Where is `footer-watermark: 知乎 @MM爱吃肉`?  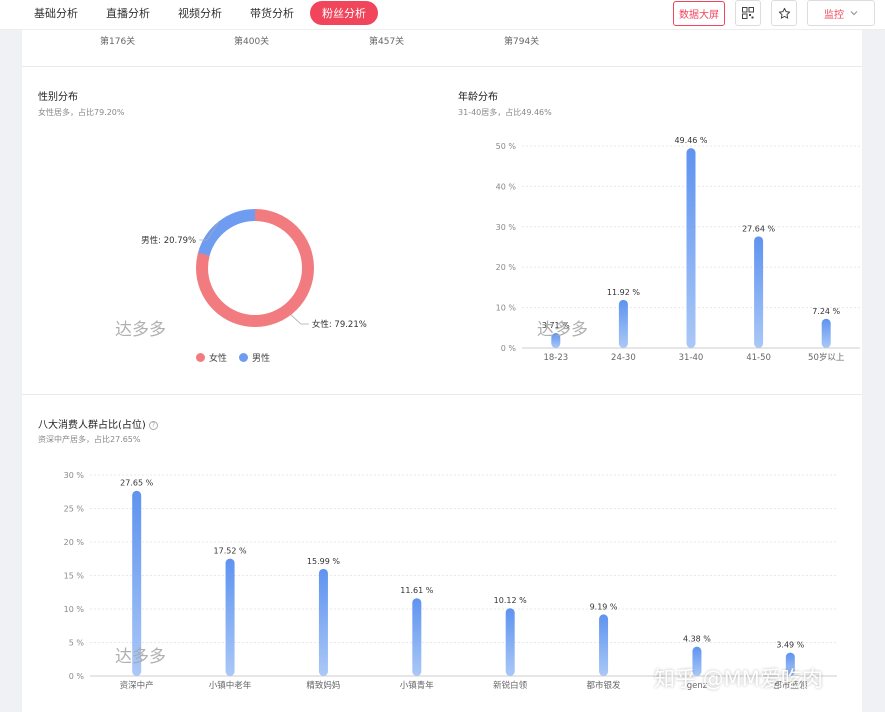 footer-watermark: 知乎 @MM爱吃肉 is located at coordinates (738, 679).